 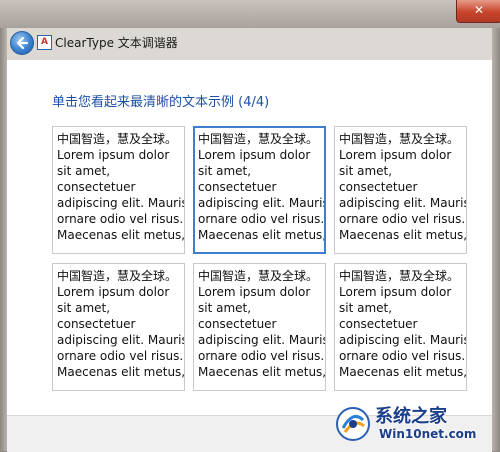 I want to click on window-frame-right, so click(x=496, y=239).